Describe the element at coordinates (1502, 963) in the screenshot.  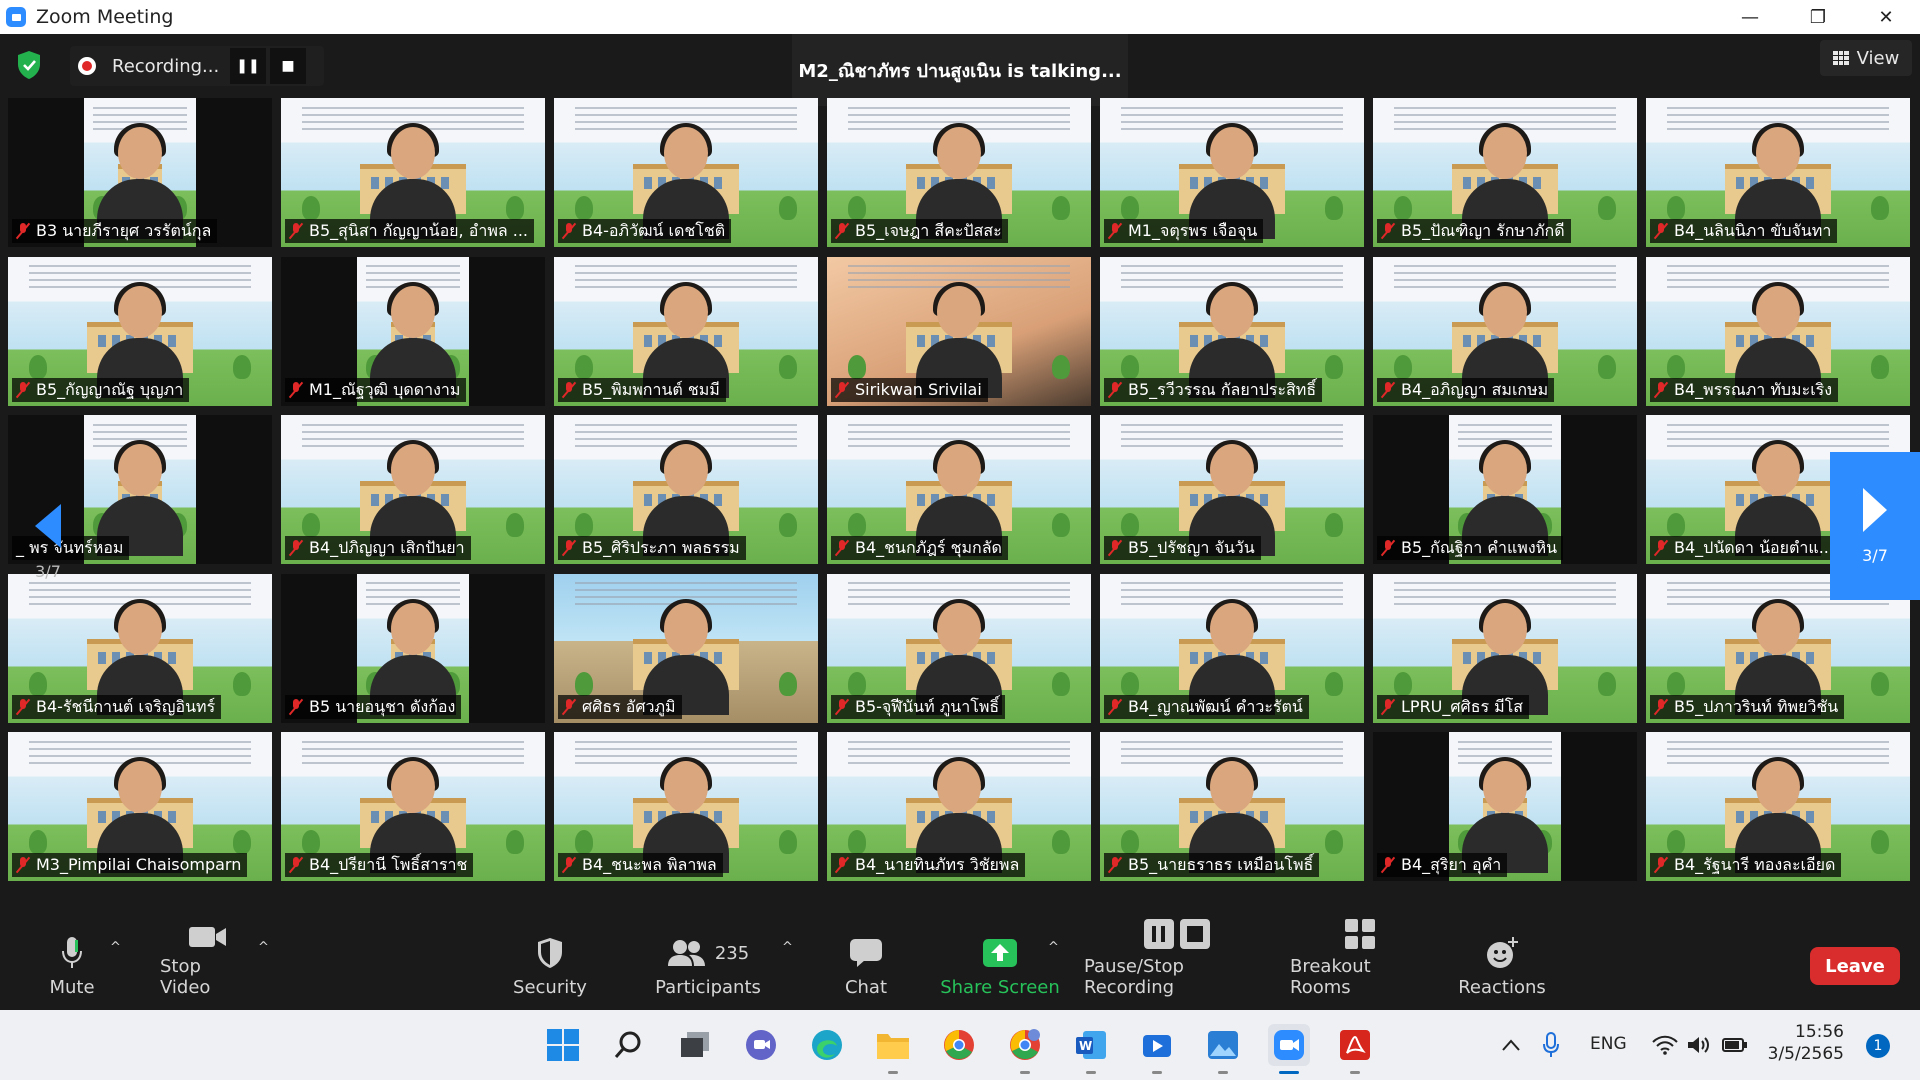
I see `reactions-button: Reactions` at that location.